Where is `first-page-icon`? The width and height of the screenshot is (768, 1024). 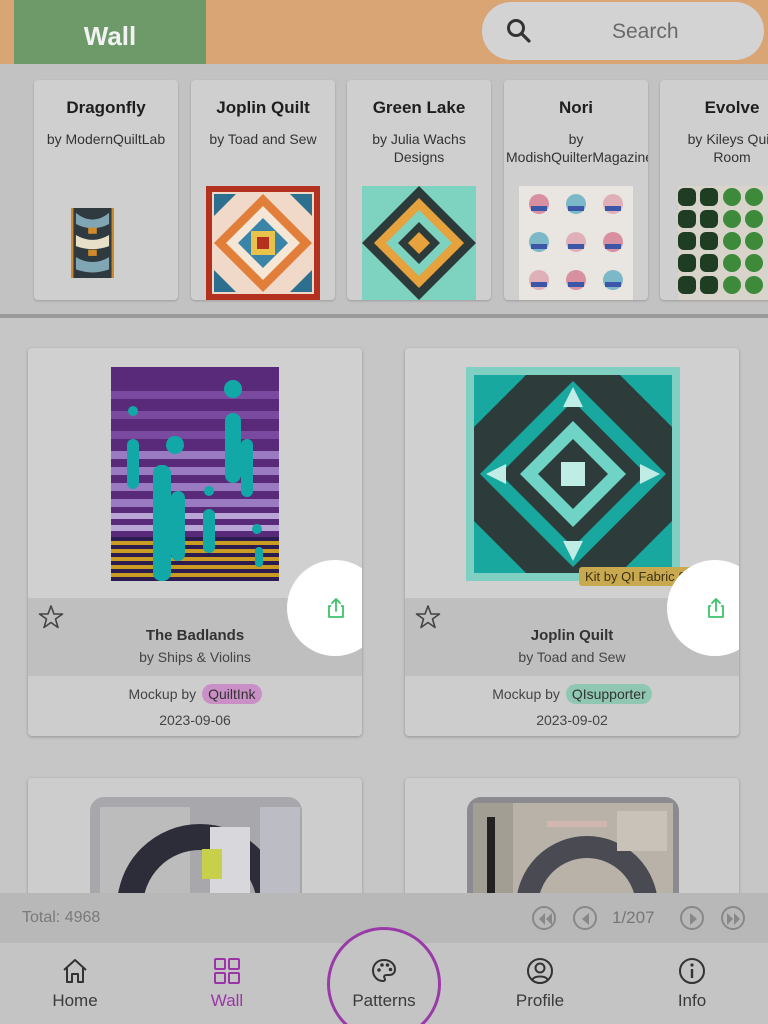 first-page-icon is located at coordinates (545, 919).